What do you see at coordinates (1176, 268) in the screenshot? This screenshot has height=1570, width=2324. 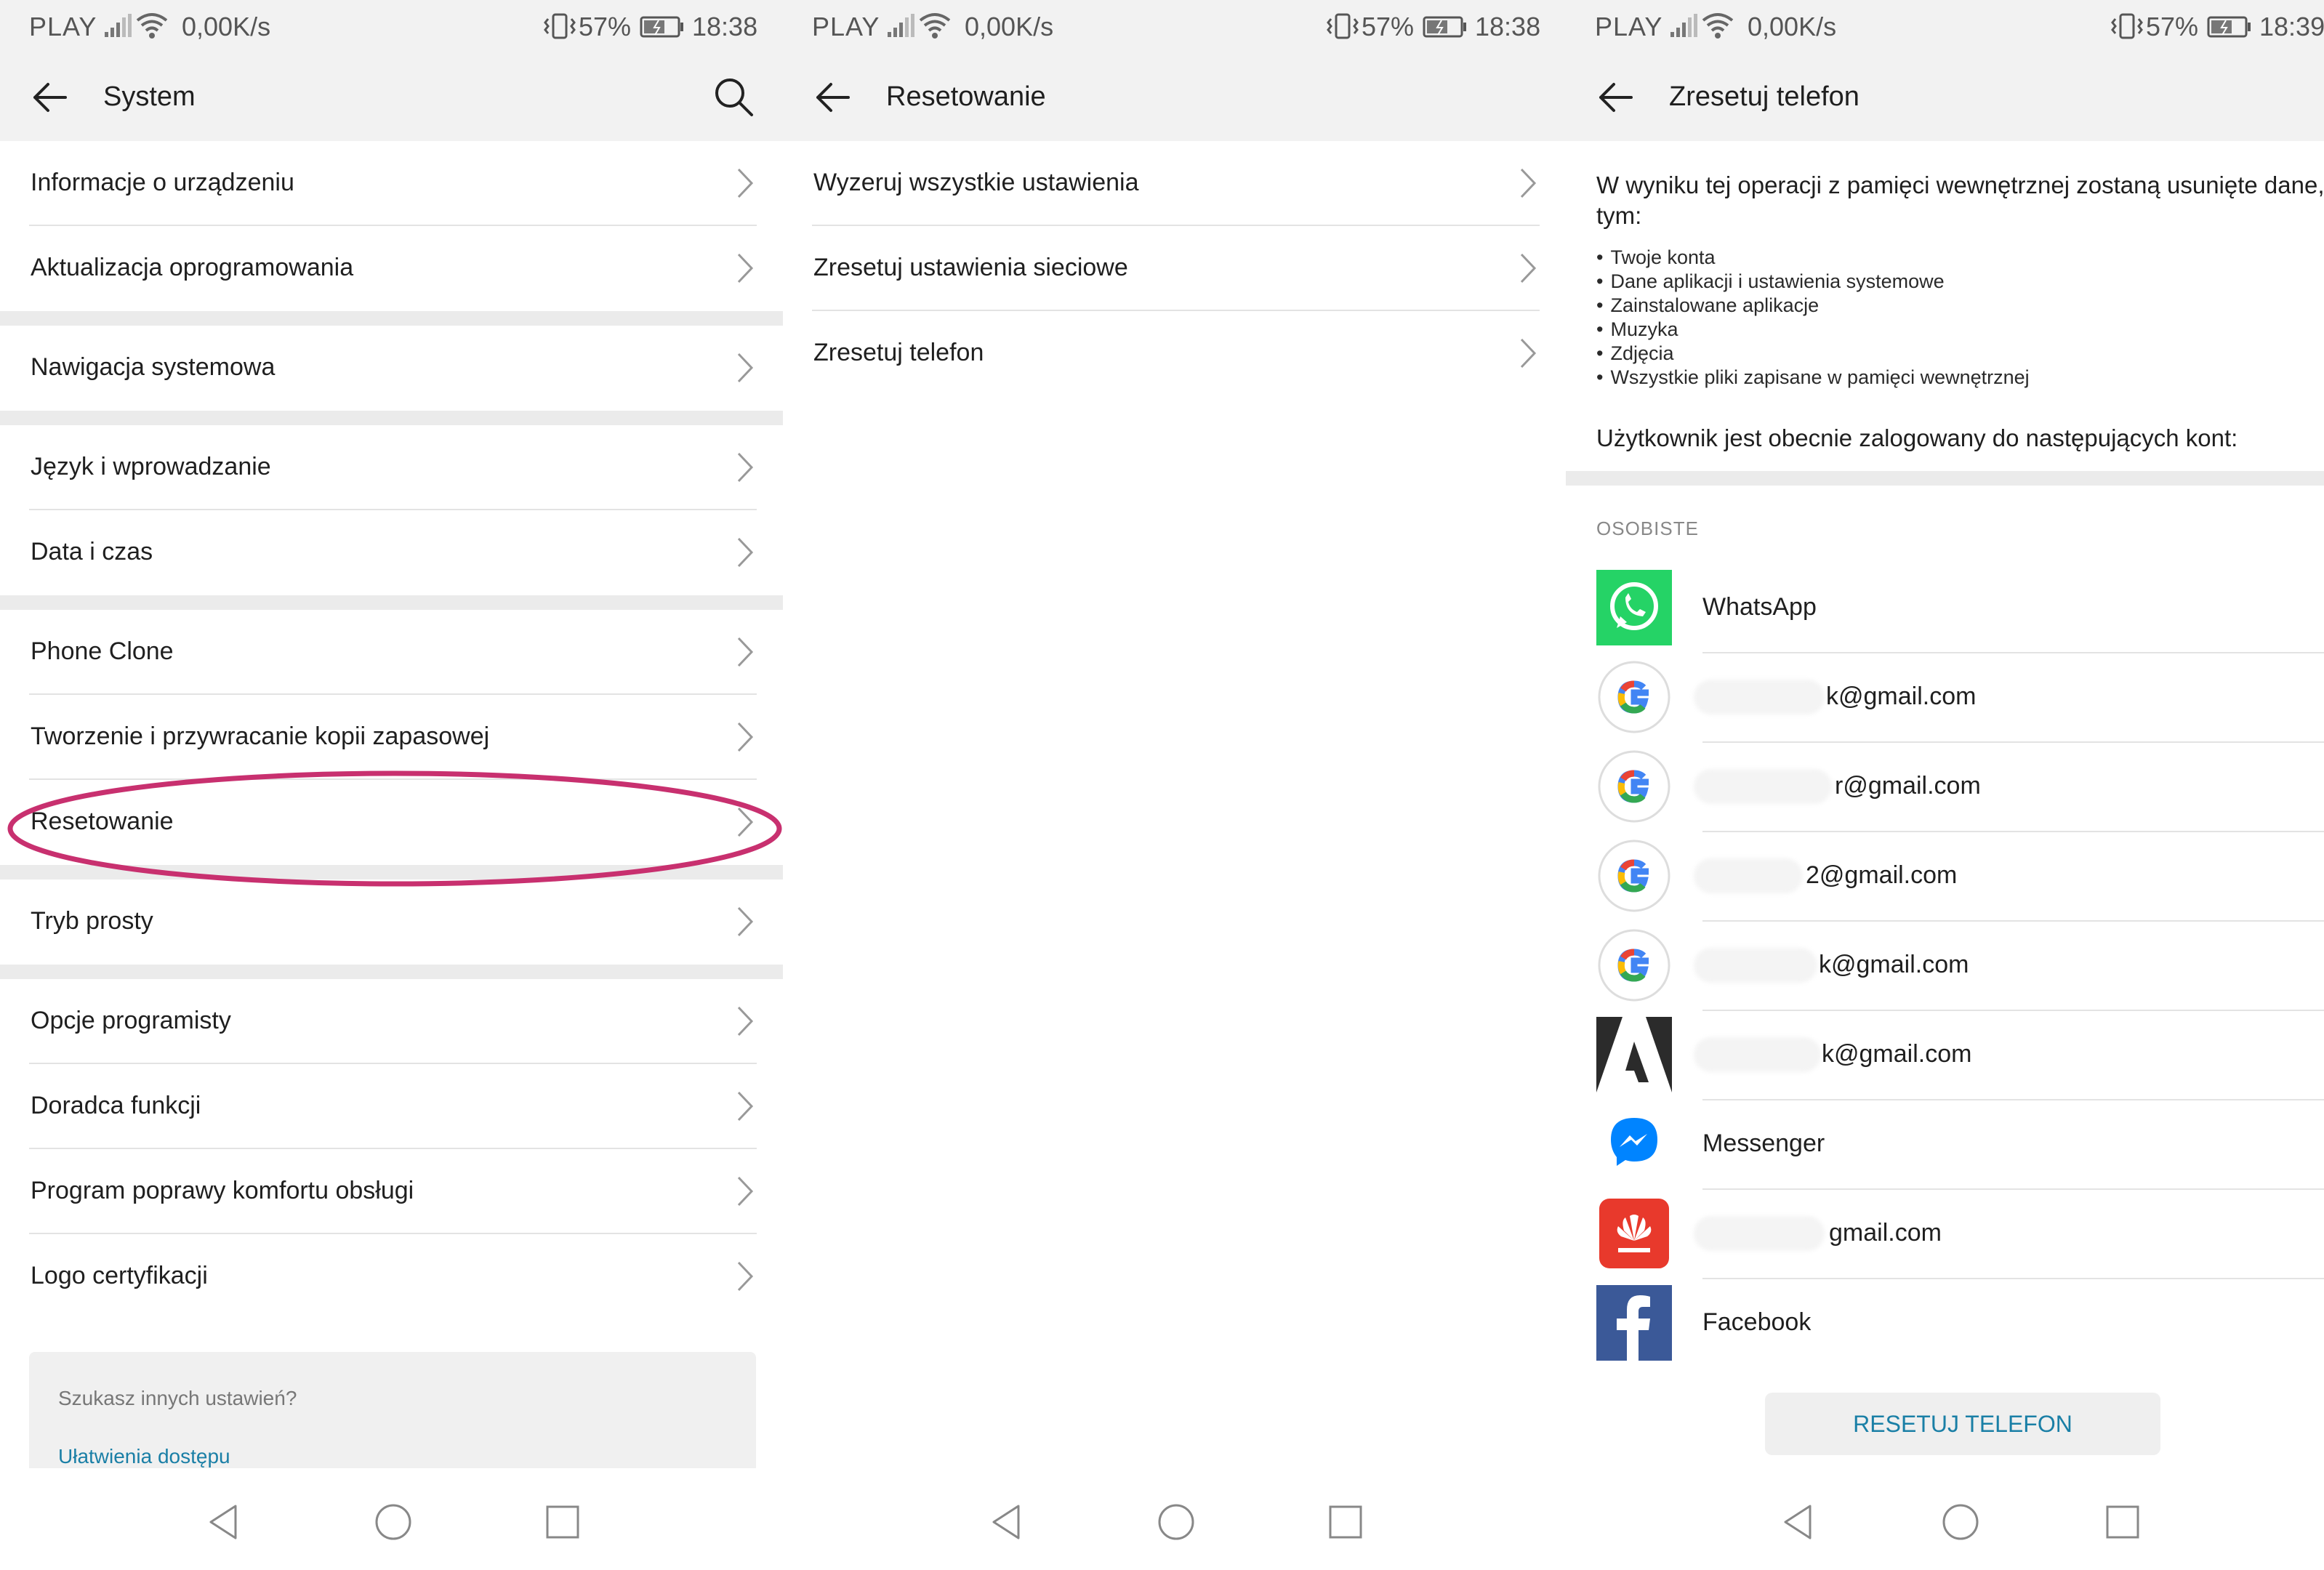 I see `reset-item-network-settings: Zresetuj ustawienia sieciowe` at bounding box center [1176, 268].